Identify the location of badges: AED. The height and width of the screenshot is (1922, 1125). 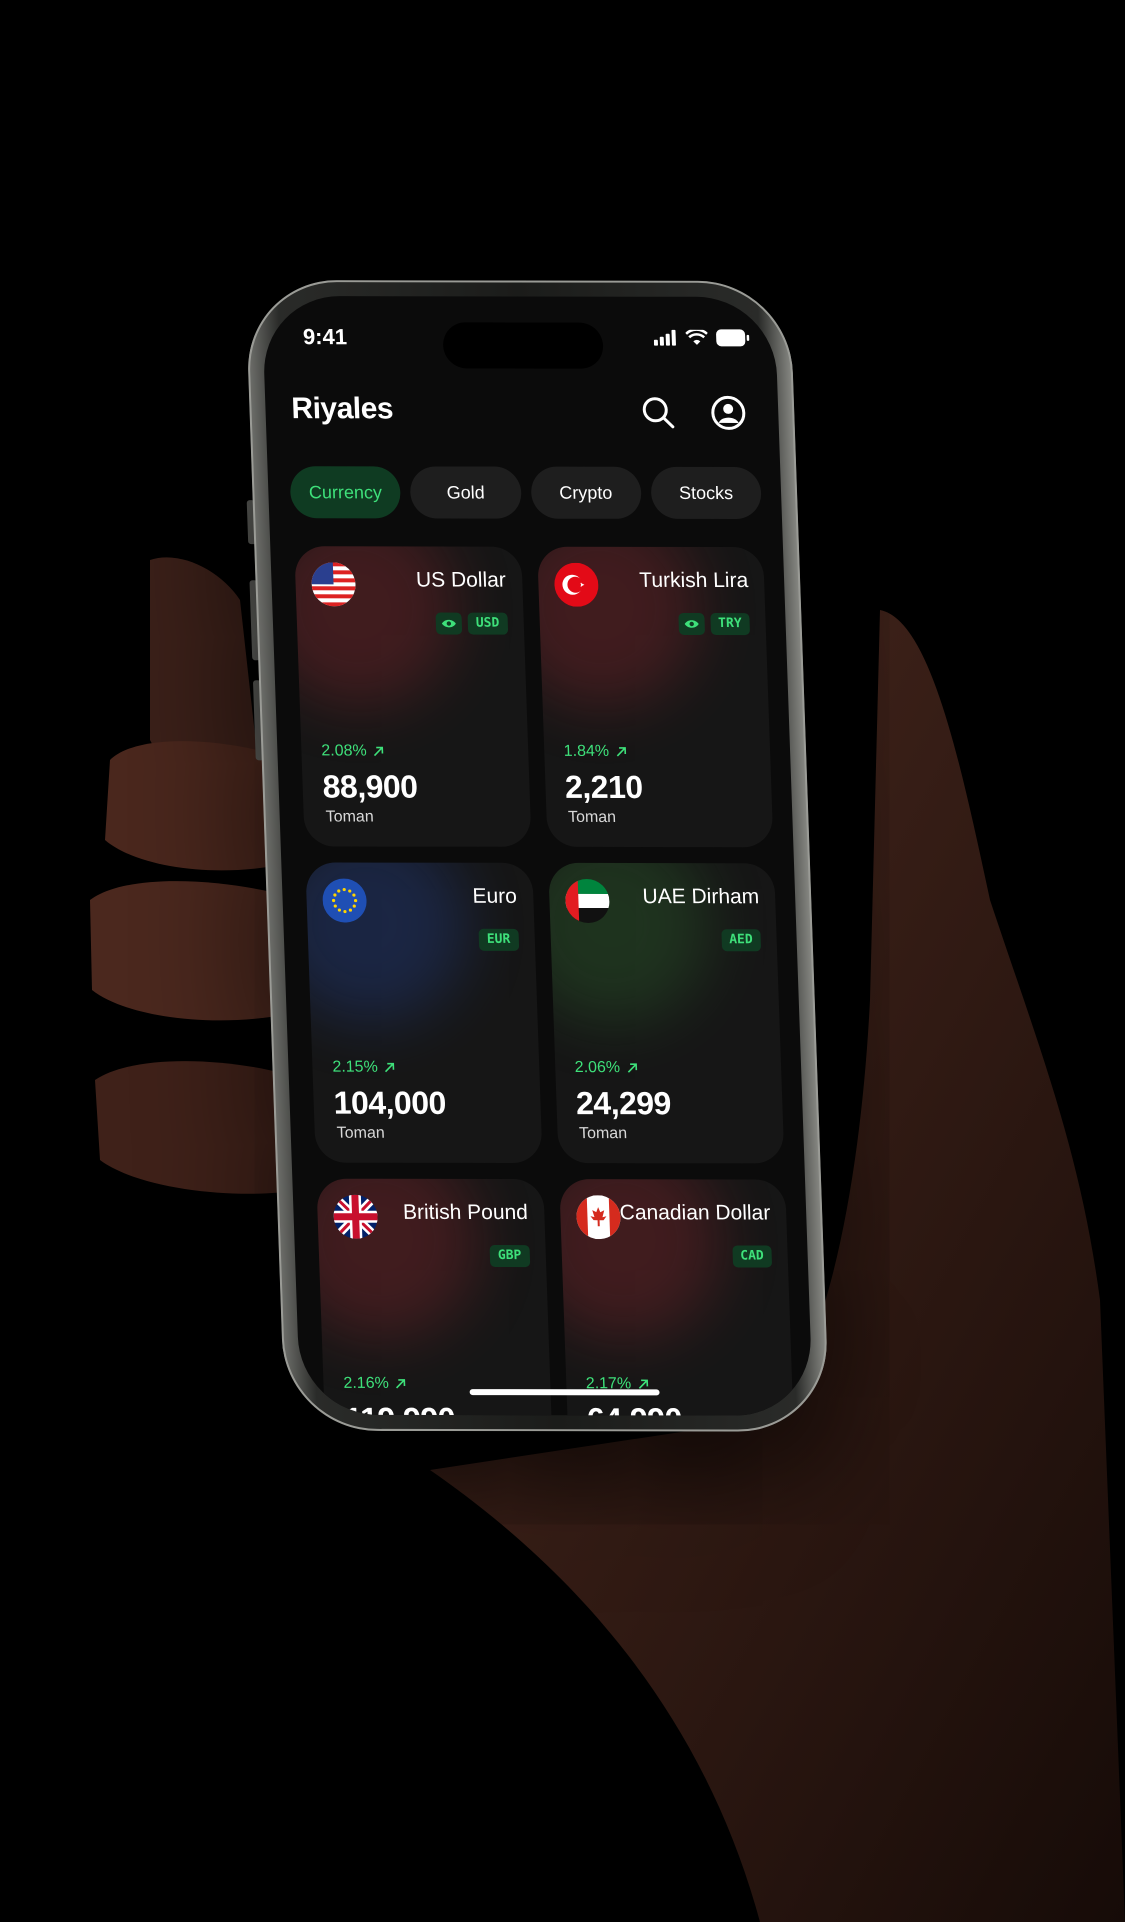
(741, 940).